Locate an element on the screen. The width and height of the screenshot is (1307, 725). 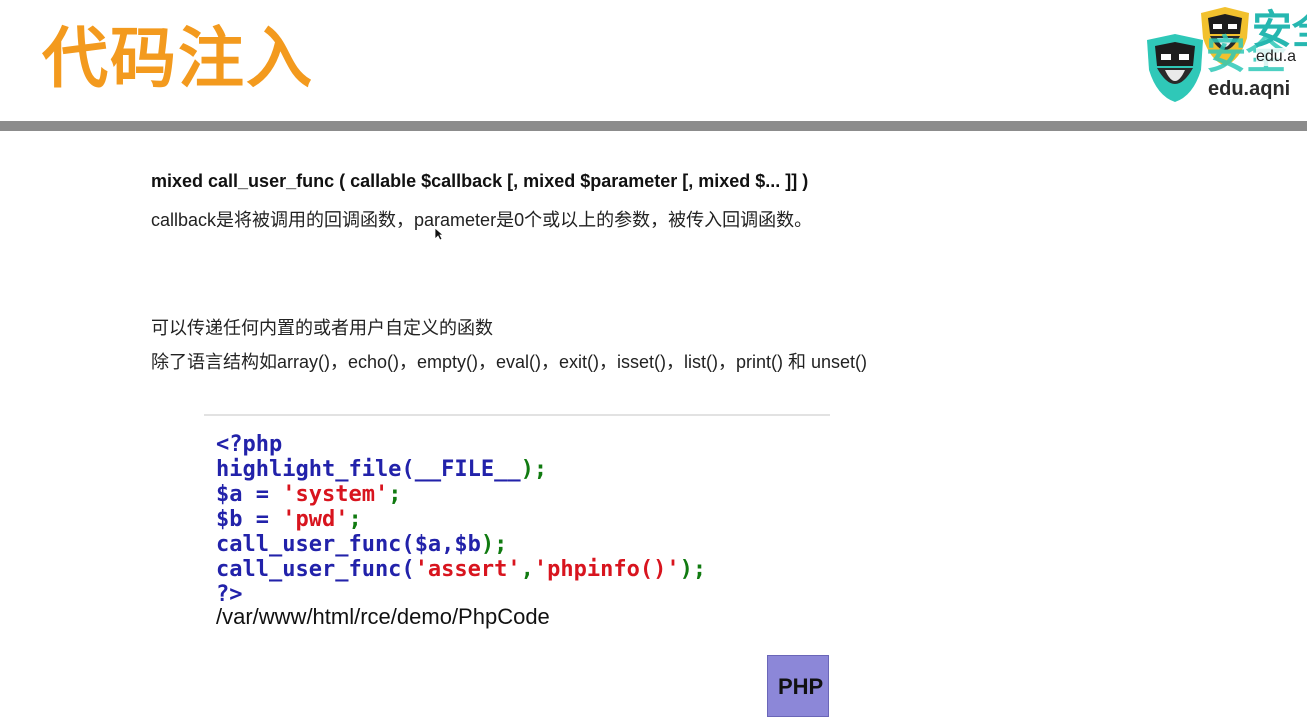
output-path: /var/www/html/rce/demo/PhpCode is located at coordinates (383, 616).